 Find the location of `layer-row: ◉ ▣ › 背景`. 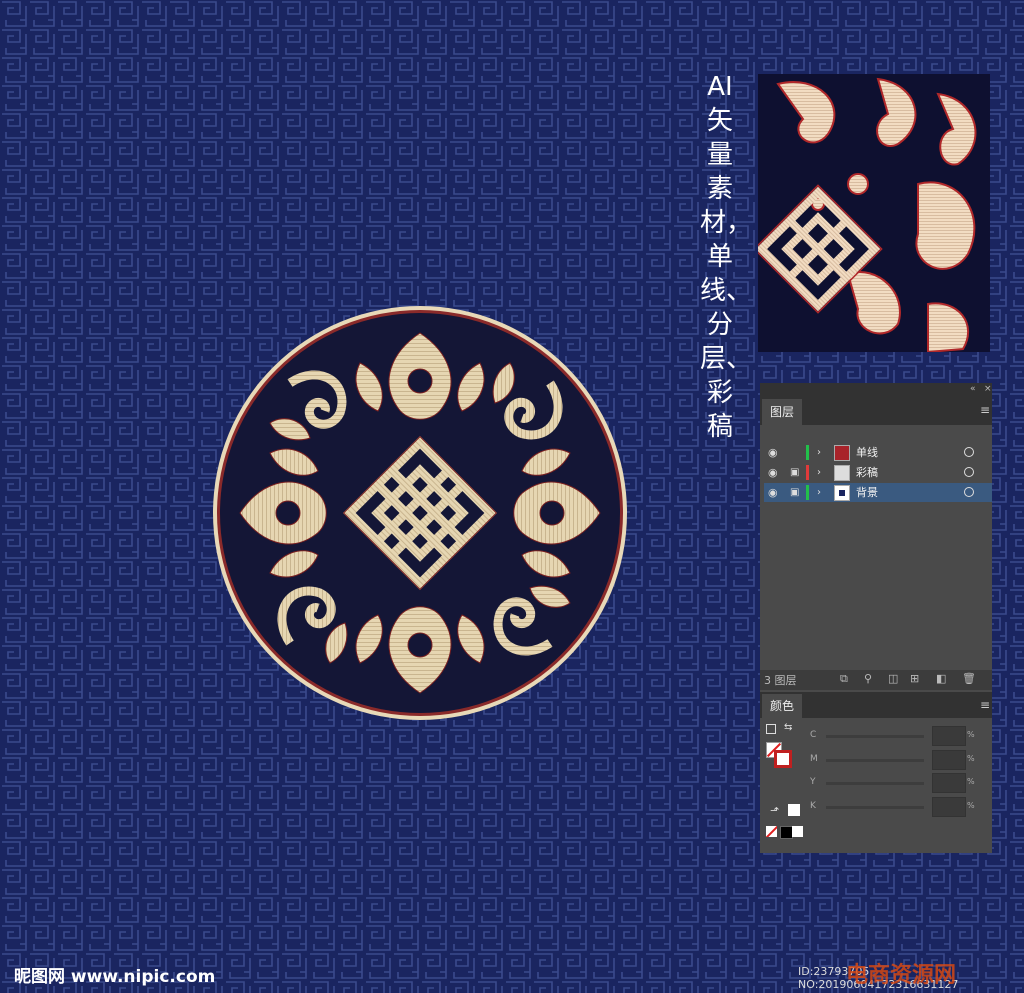

layer-row: ◉ ▣ › 背景 is located at coordinates (878, 492).